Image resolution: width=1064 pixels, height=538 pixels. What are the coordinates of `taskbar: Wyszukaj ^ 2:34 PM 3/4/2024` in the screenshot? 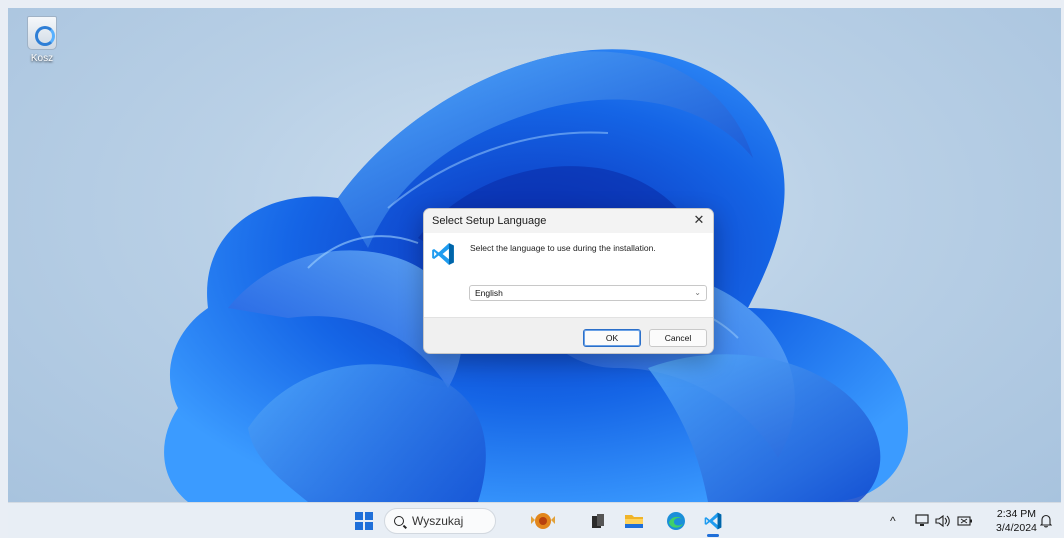 It's located at (534, 520).